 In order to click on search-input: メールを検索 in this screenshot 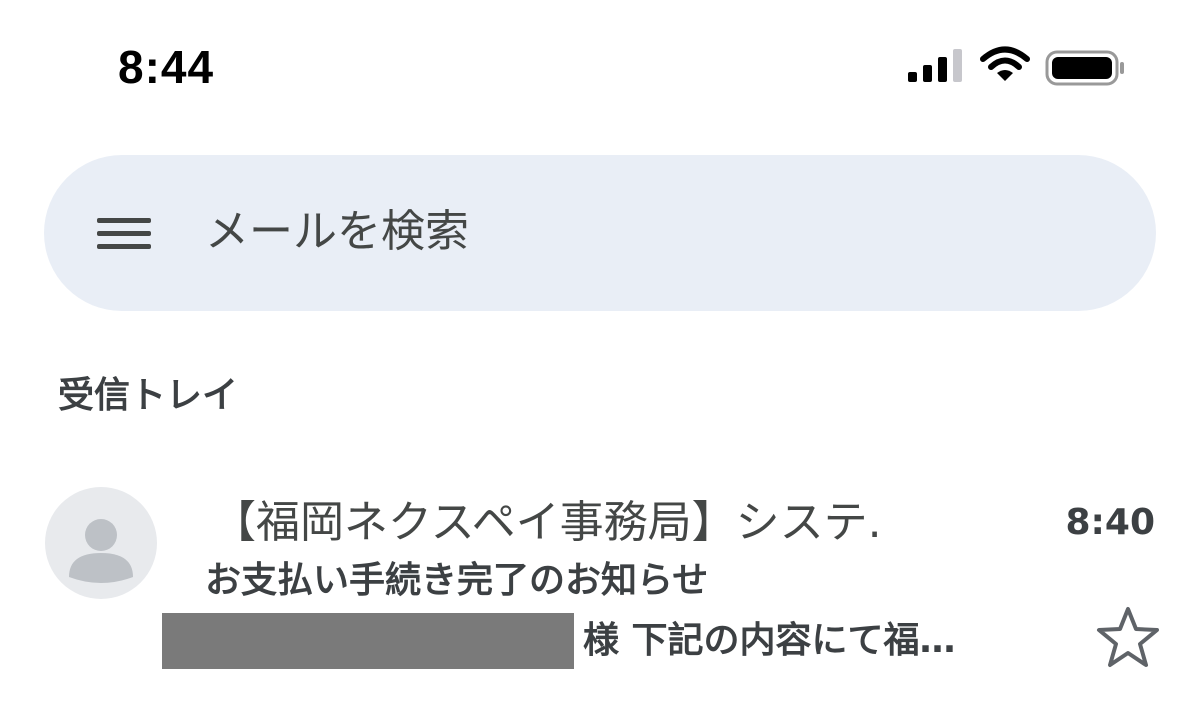, I will do `click(337, 232)`.